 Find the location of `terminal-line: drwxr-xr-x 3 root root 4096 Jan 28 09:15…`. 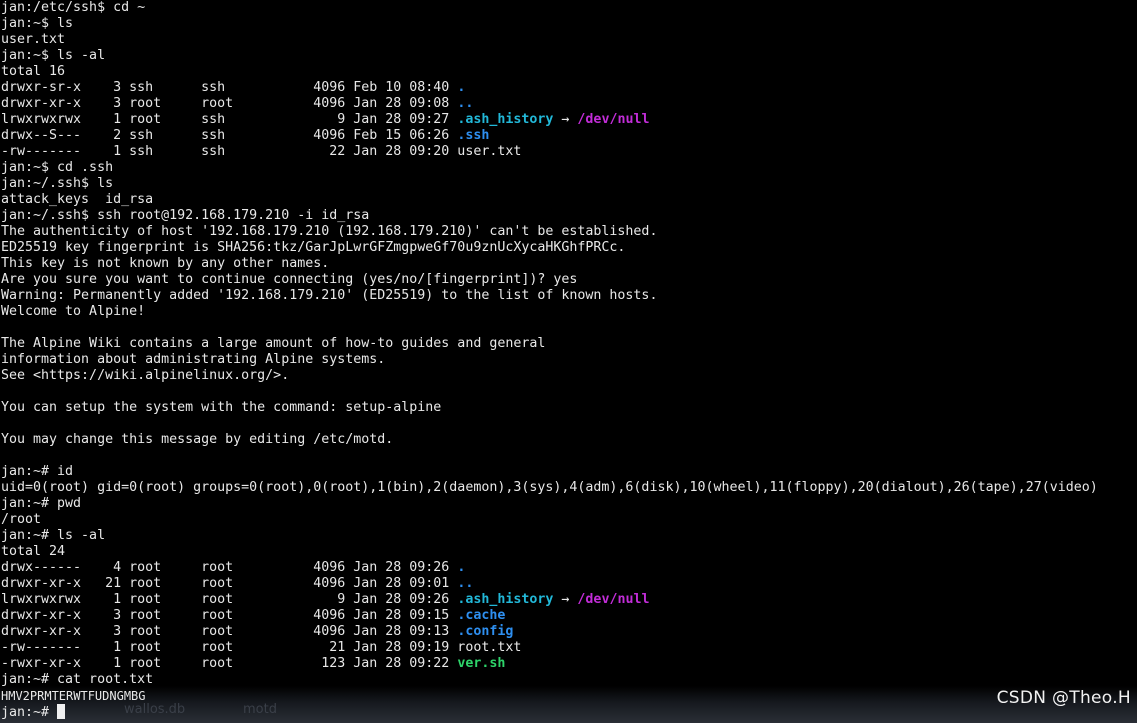

terminal-line: drwxr-xr-x 3 root root 4096 Jan 28 09:15… is located at coordinates (566, 616).